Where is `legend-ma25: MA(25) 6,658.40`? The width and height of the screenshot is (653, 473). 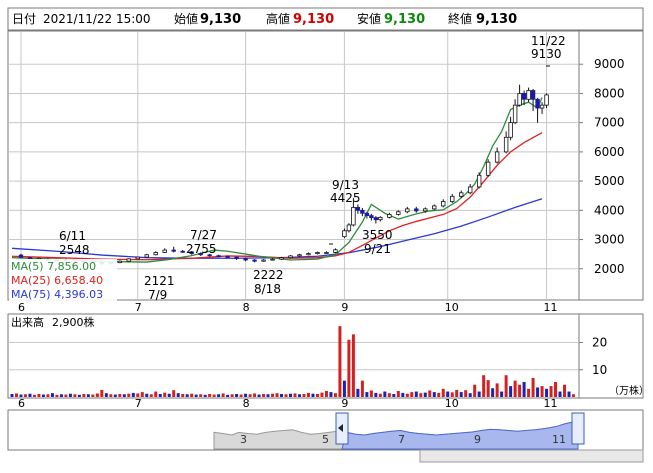 legend-ma25: MA(25) 6,658.40 is located at coordinates (57, 280).